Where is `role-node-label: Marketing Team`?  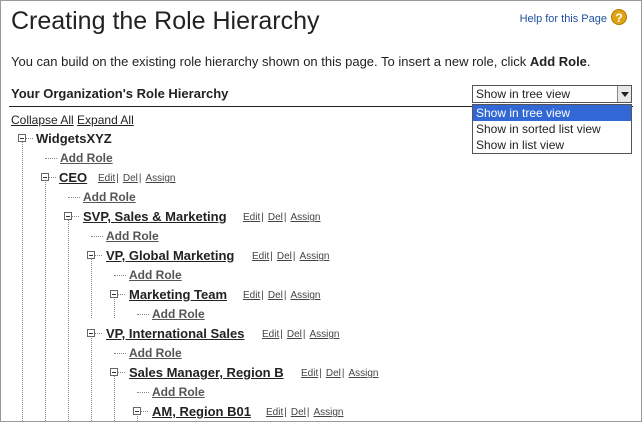 role-node-label: Marketing Team is located at coordinates (178, 294).